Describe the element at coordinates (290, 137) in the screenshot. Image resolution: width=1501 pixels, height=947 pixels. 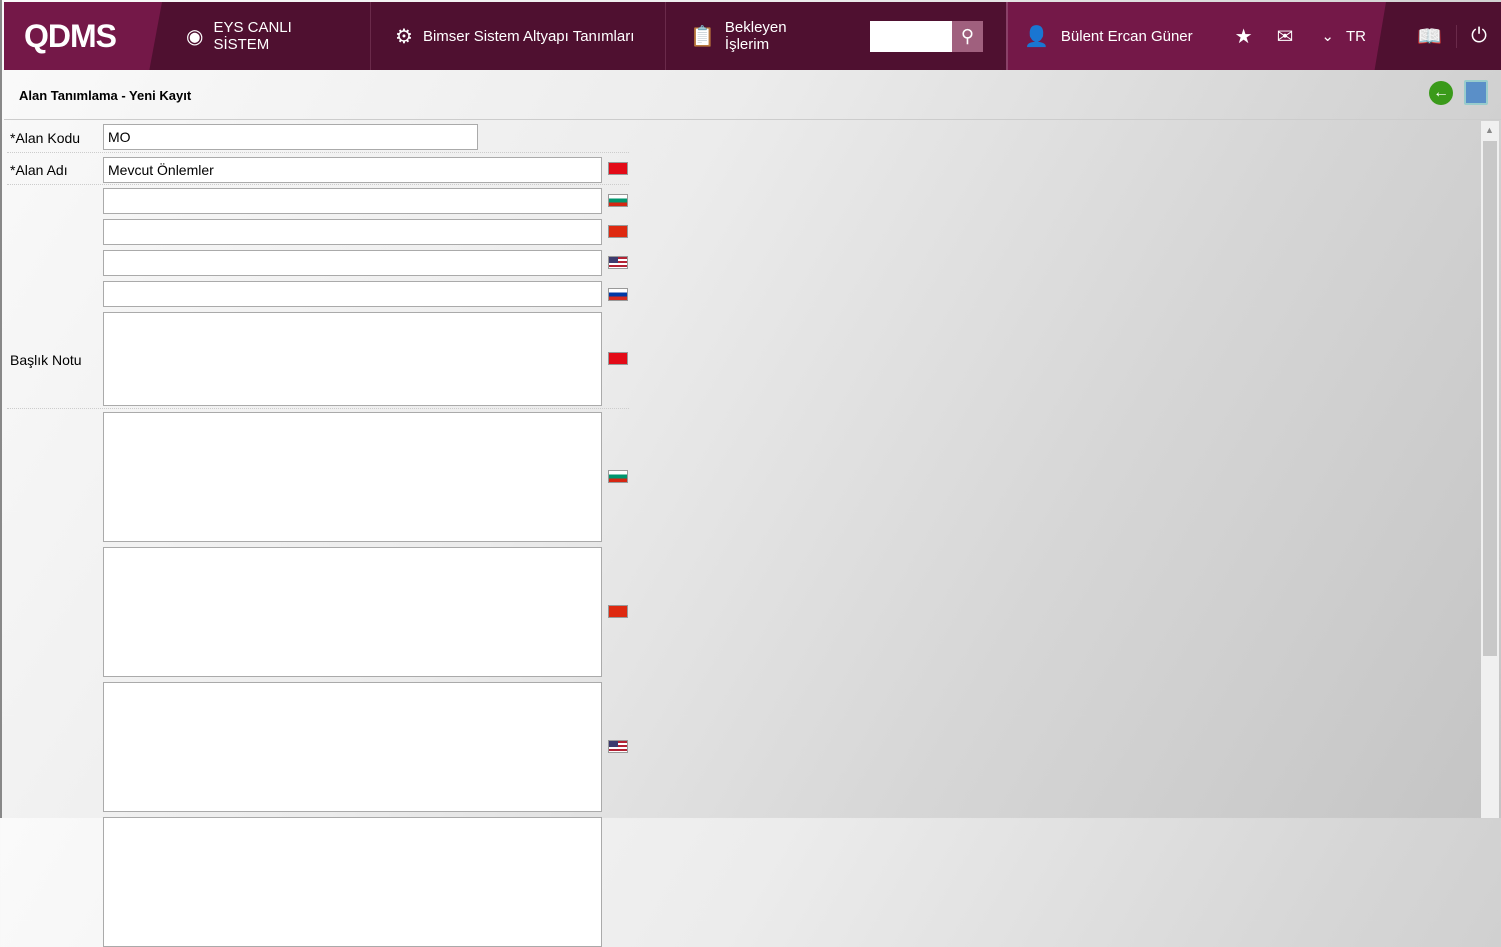
I see `code-input` at that location.